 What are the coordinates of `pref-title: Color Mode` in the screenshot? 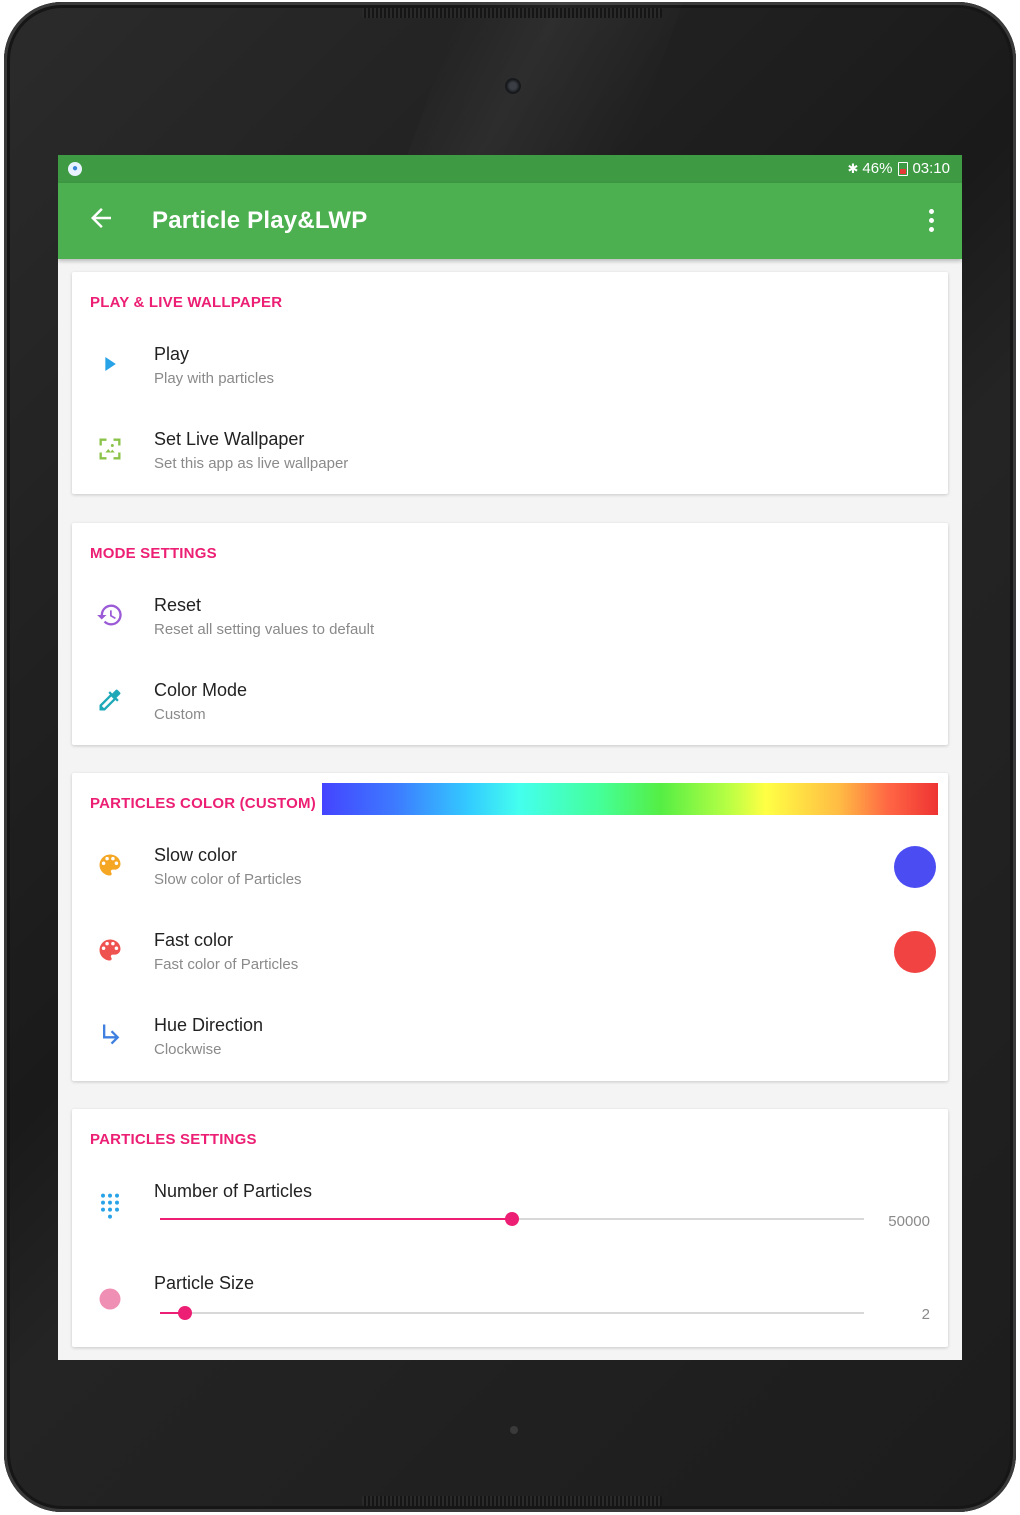 It's located at (201, 690).